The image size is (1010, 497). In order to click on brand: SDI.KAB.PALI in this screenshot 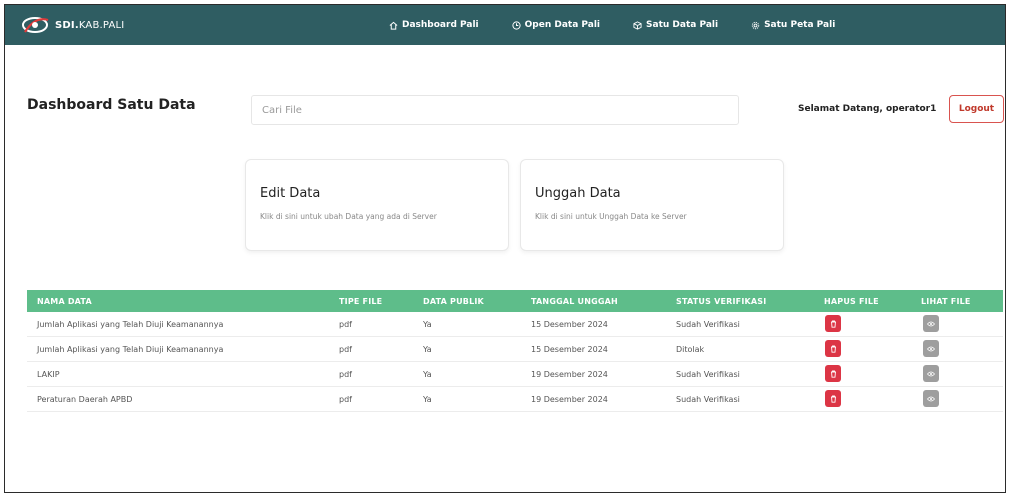, I will do `click(72, 25)`.